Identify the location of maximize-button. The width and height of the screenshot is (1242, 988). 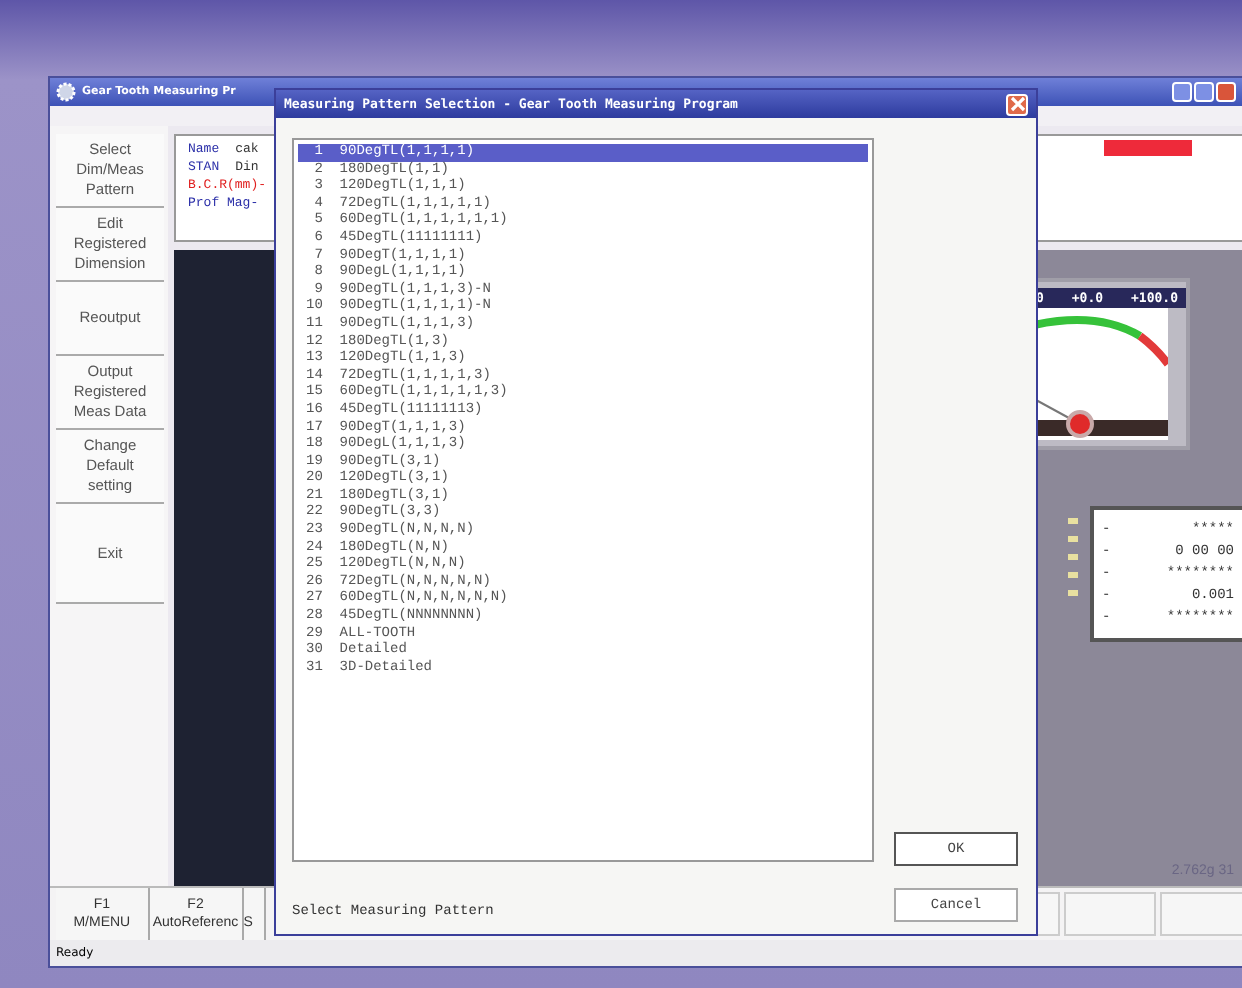
(1204, 92).